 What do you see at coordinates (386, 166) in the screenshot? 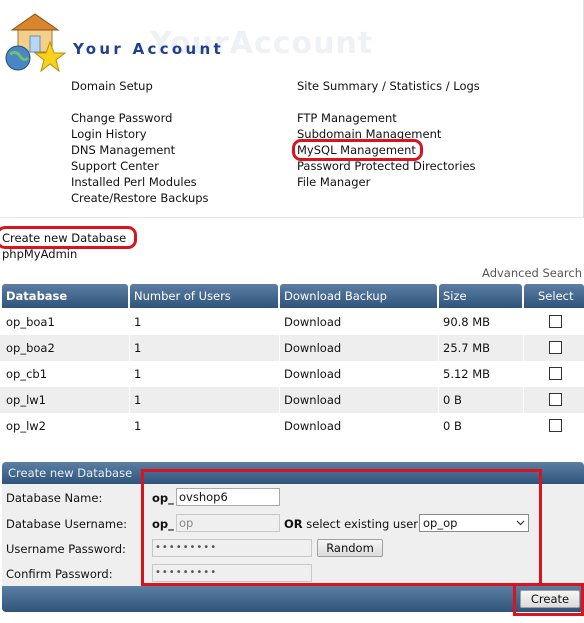
I see `nav-password-protected-dirs: Password Protected Directories` at bounding box center [386, 166].